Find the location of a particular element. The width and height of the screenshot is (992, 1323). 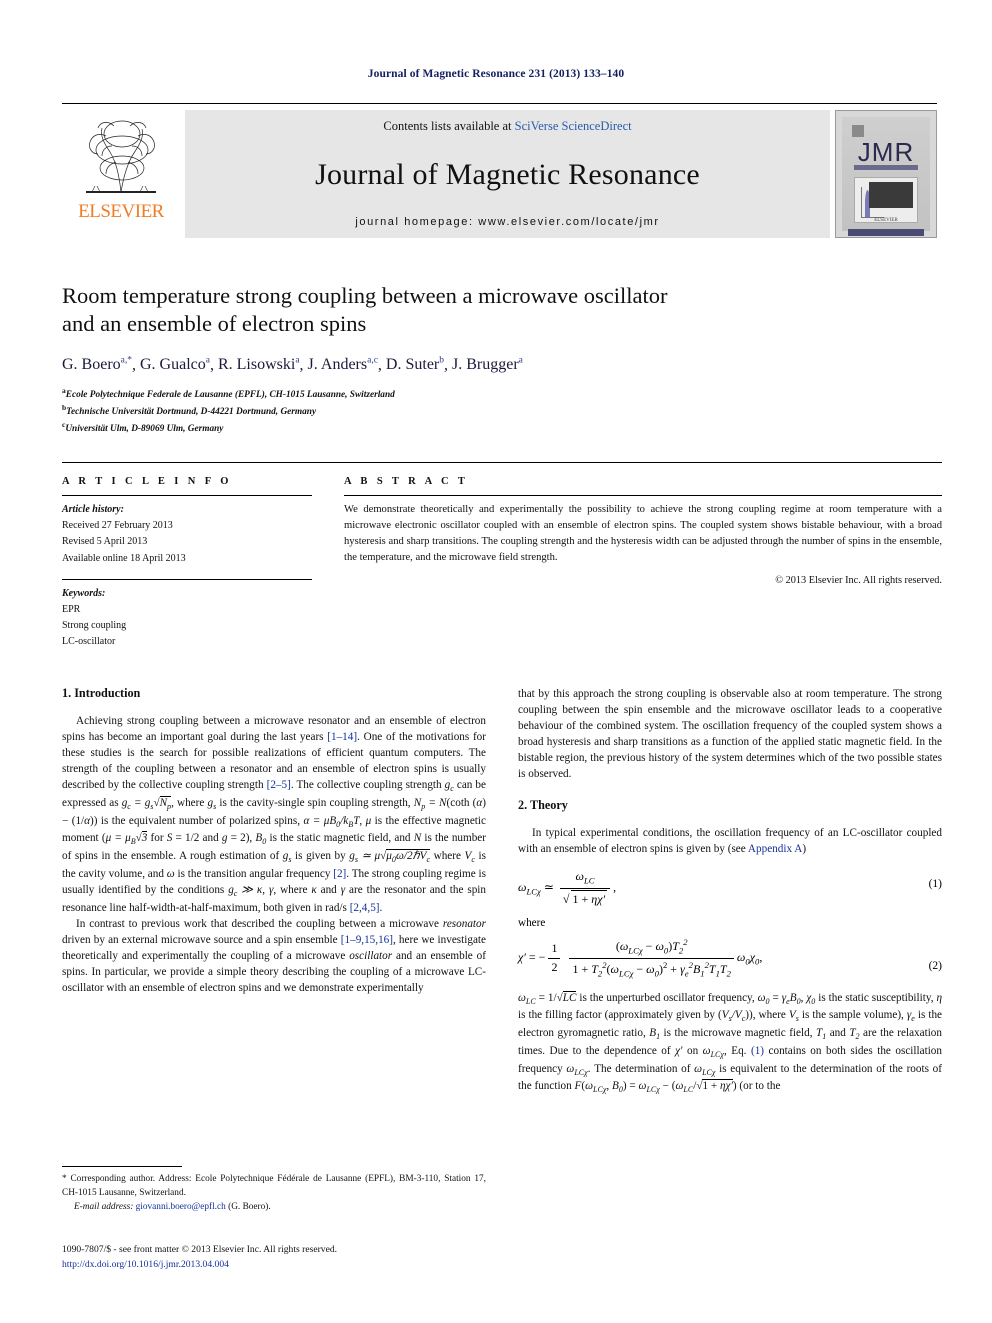

author: G. Boeroa,* is located at coordinates (97, 364).